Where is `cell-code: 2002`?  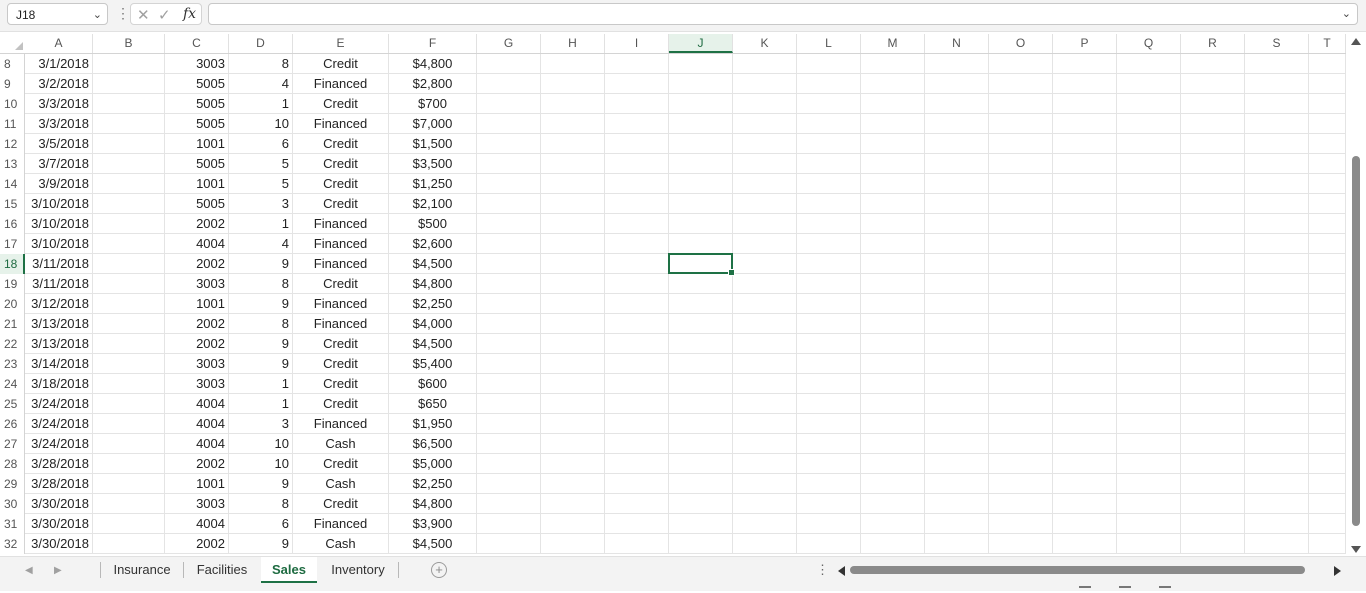 cell-code: 2002 is located at coordinates (197, 344).